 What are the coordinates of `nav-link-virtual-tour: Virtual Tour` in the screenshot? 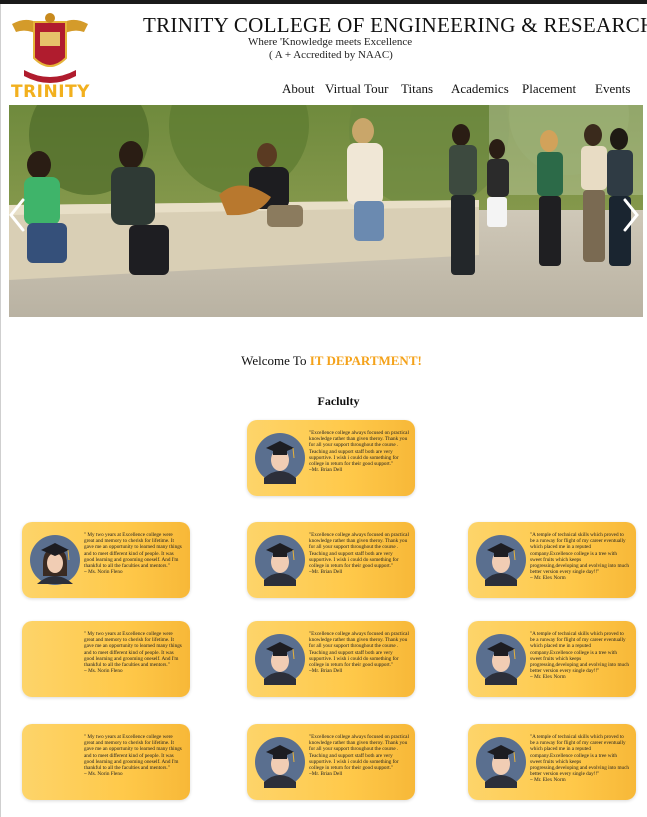 It's located at (356, 89).